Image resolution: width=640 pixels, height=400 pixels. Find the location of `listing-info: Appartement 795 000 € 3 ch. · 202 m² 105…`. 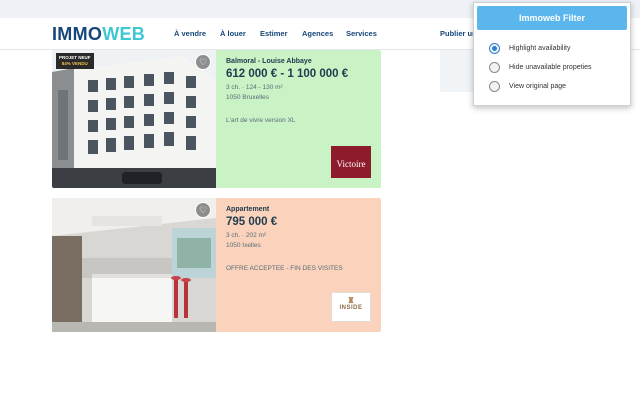

listing-info: Appartement 795 000 € 3 ch. · 202 m² 105… is located at coordinates (301, 239).